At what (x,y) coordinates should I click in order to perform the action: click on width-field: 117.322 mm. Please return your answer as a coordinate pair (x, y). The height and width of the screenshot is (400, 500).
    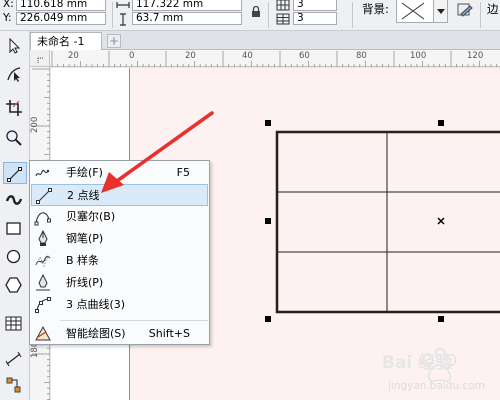
    Looking at the image, I should click on (187, 5).